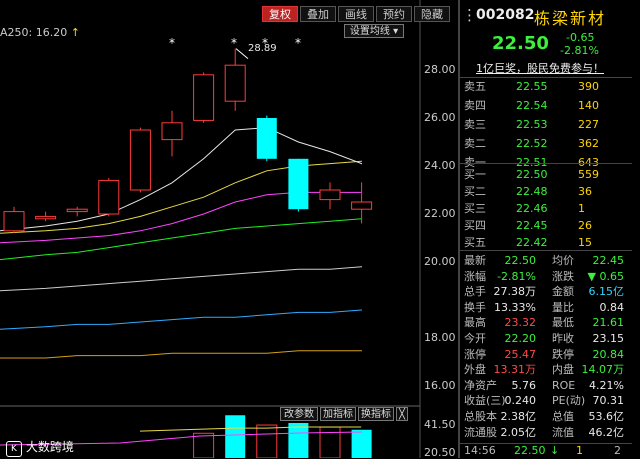 This screenshot has height=459, width=640. Describe the element at coordinates (374, 31) in the screenshot. I see `ma-settings-button: 设置均线 ▾` at that location.